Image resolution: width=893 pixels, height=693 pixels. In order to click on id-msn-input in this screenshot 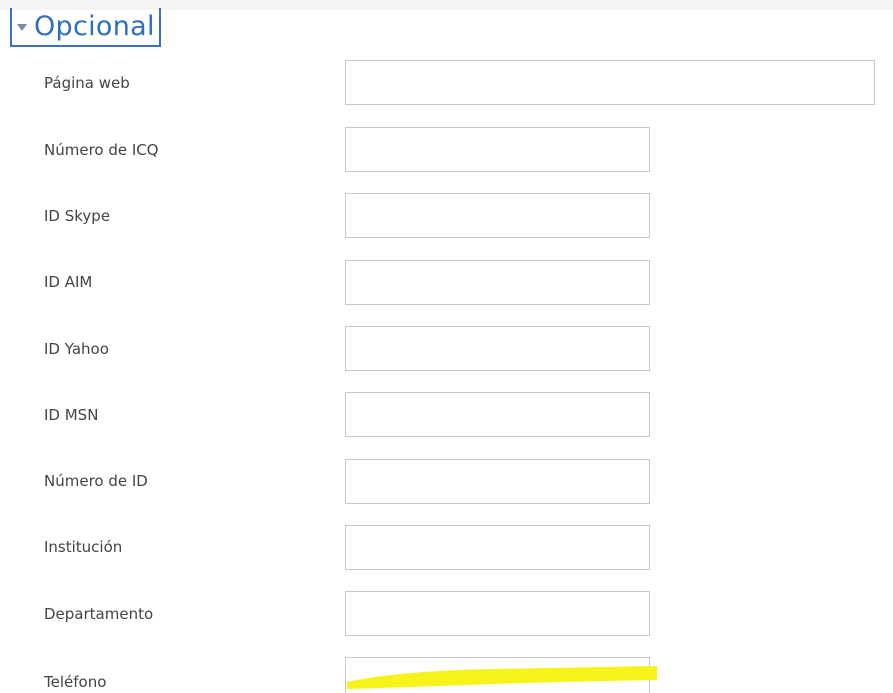, I will do `click(497, 414)`.